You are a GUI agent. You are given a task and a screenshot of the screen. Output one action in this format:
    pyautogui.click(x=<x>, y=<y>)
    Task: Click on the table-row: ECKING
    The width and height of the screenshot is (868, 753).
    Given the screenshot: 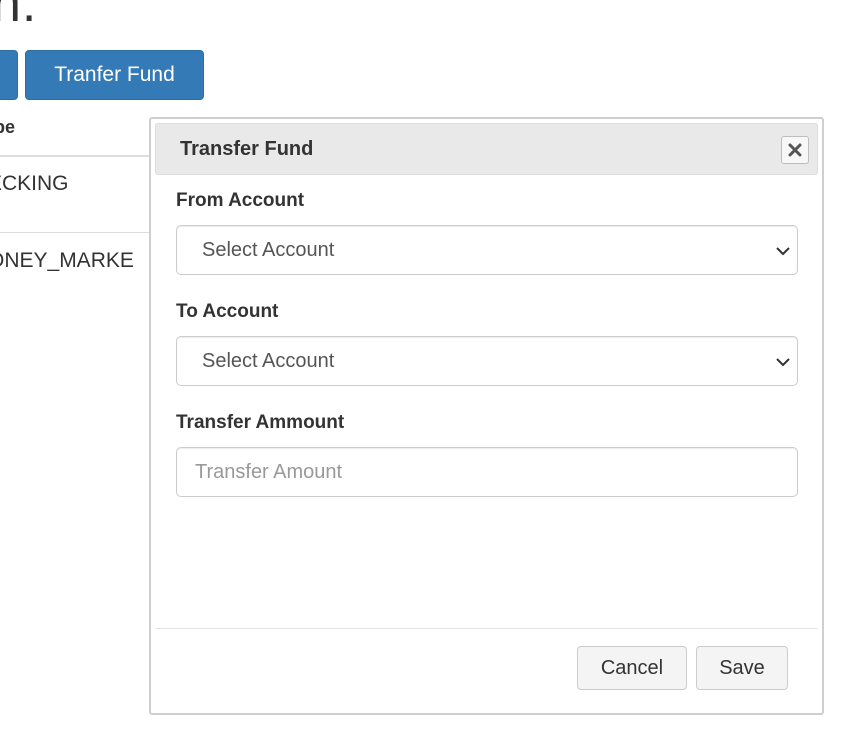 What is the action you would take?
    pyautogui.click(x=34, y=183)
    